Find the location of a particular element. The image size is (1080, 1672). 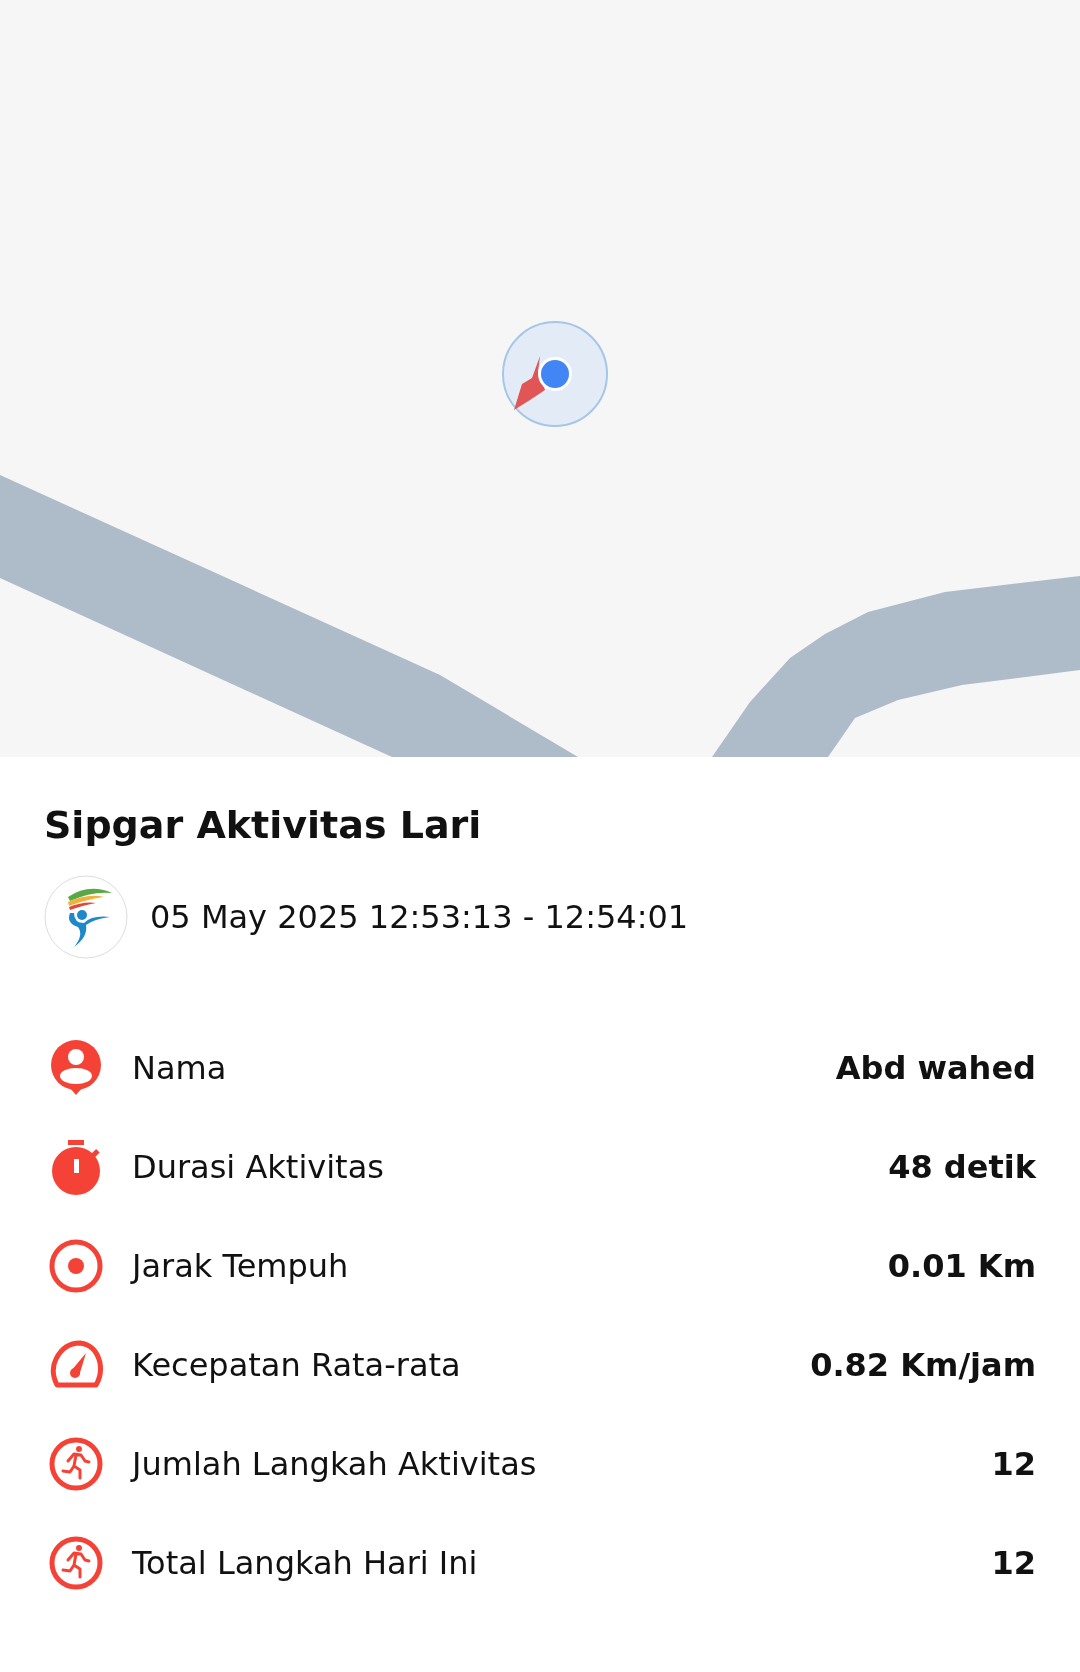

stat-label: Nama is located at coordinates (180, 1068).